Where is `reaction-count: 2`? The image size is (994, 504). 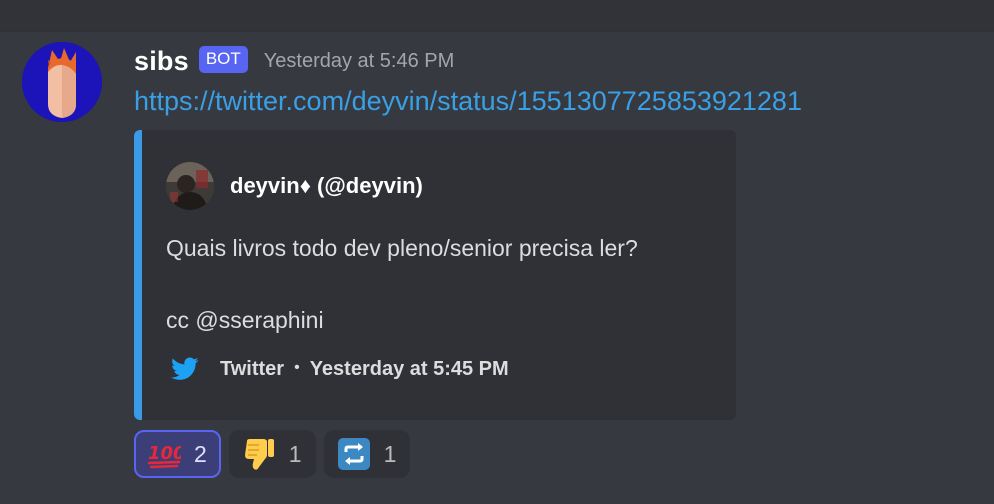
reaction-count: 2 is located at coordinates (200, 453).